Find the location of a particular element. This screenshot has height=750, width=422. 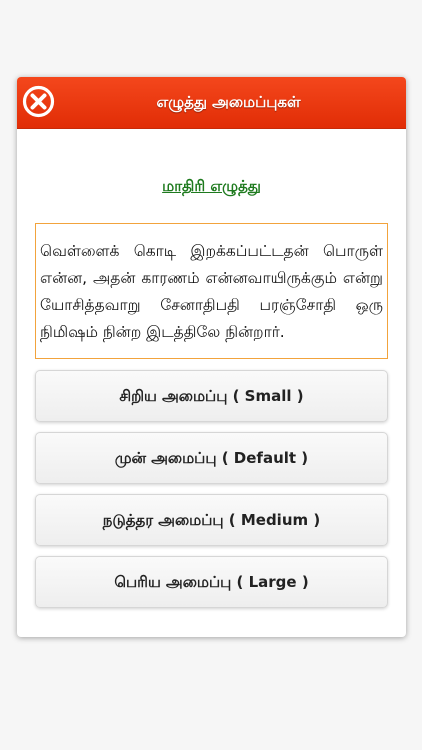

dialog-header: எழுத்து அமைப்புகள் is located at coordinates (211, 103).